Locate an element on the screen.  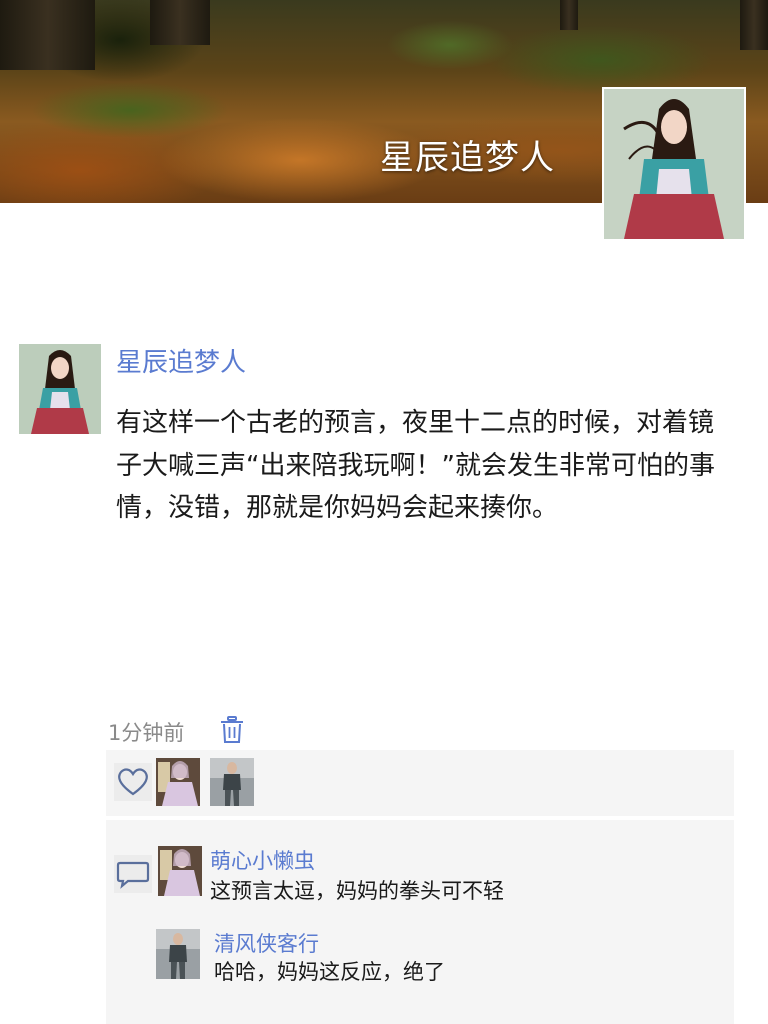
trash-icon is located at coordinates (232, 730).